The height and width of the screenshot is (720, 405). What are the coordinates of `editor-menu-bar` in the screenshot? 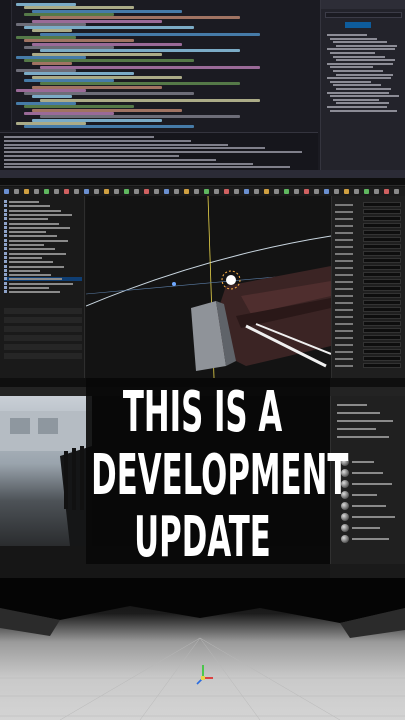 It's located at (202, 182).